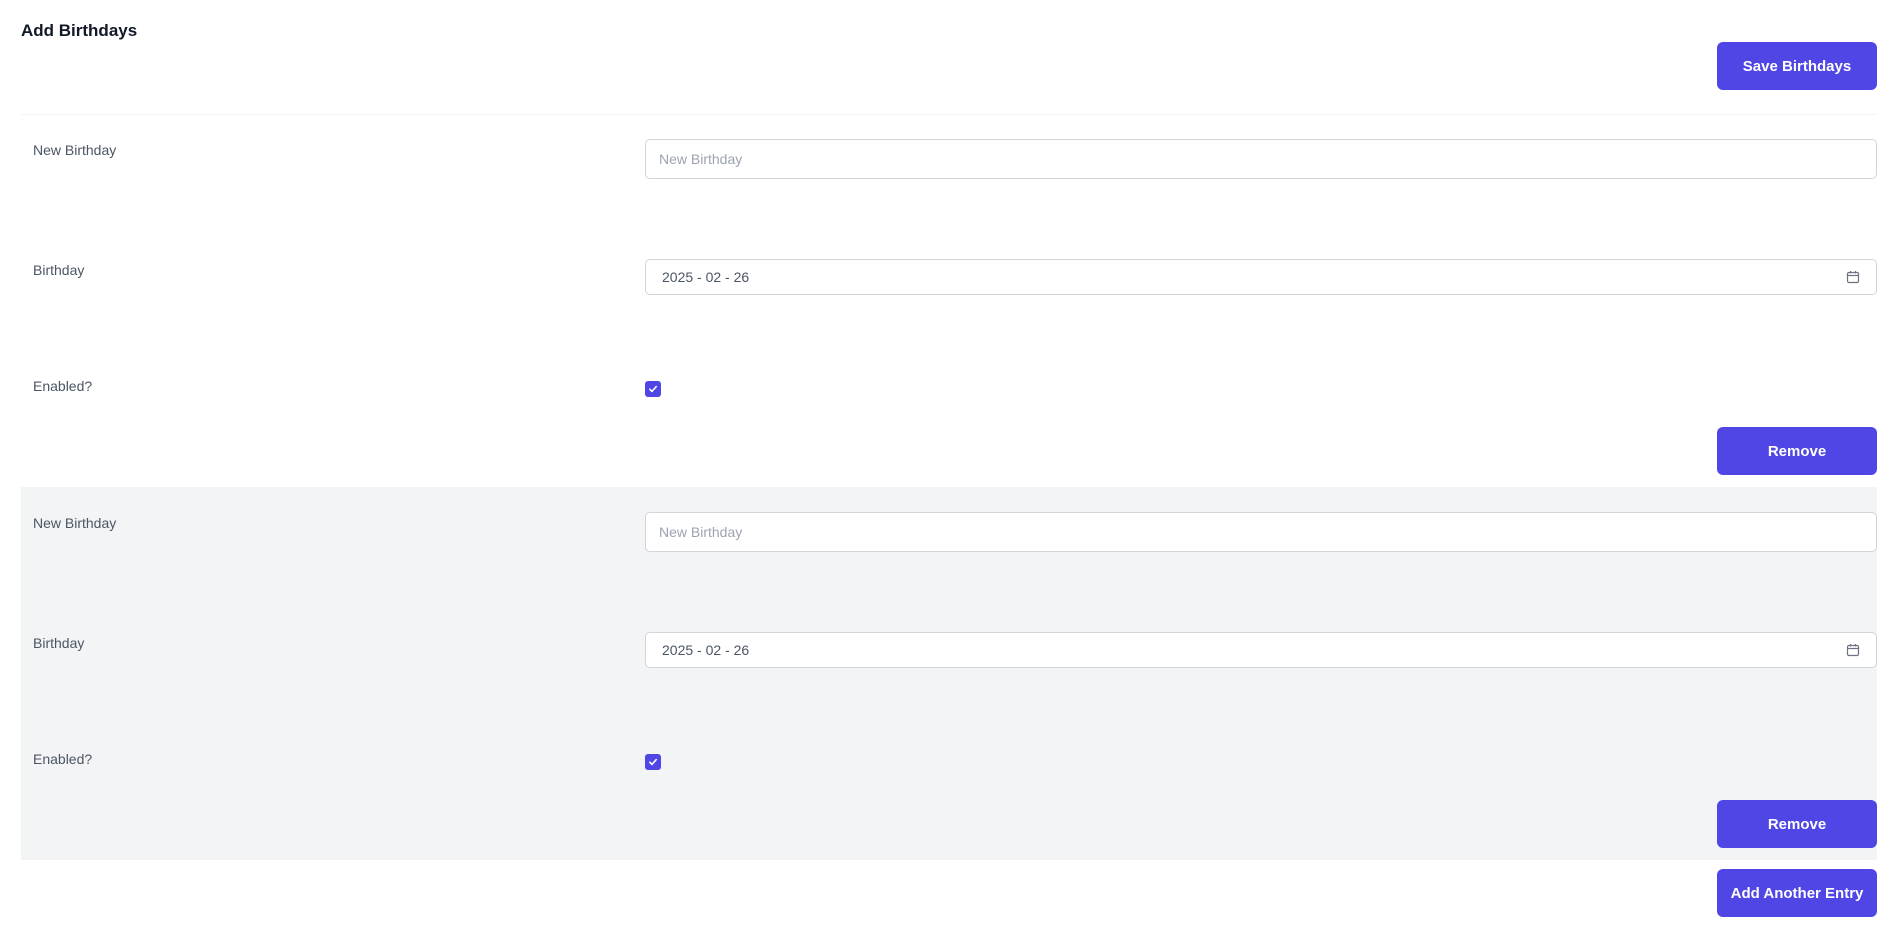 This screenshot has height=928, width=1898. Describe the element at coordinates (1797, 893) in the screenshot. I see `add-another-entry-button: Add Another Entry` at that location.